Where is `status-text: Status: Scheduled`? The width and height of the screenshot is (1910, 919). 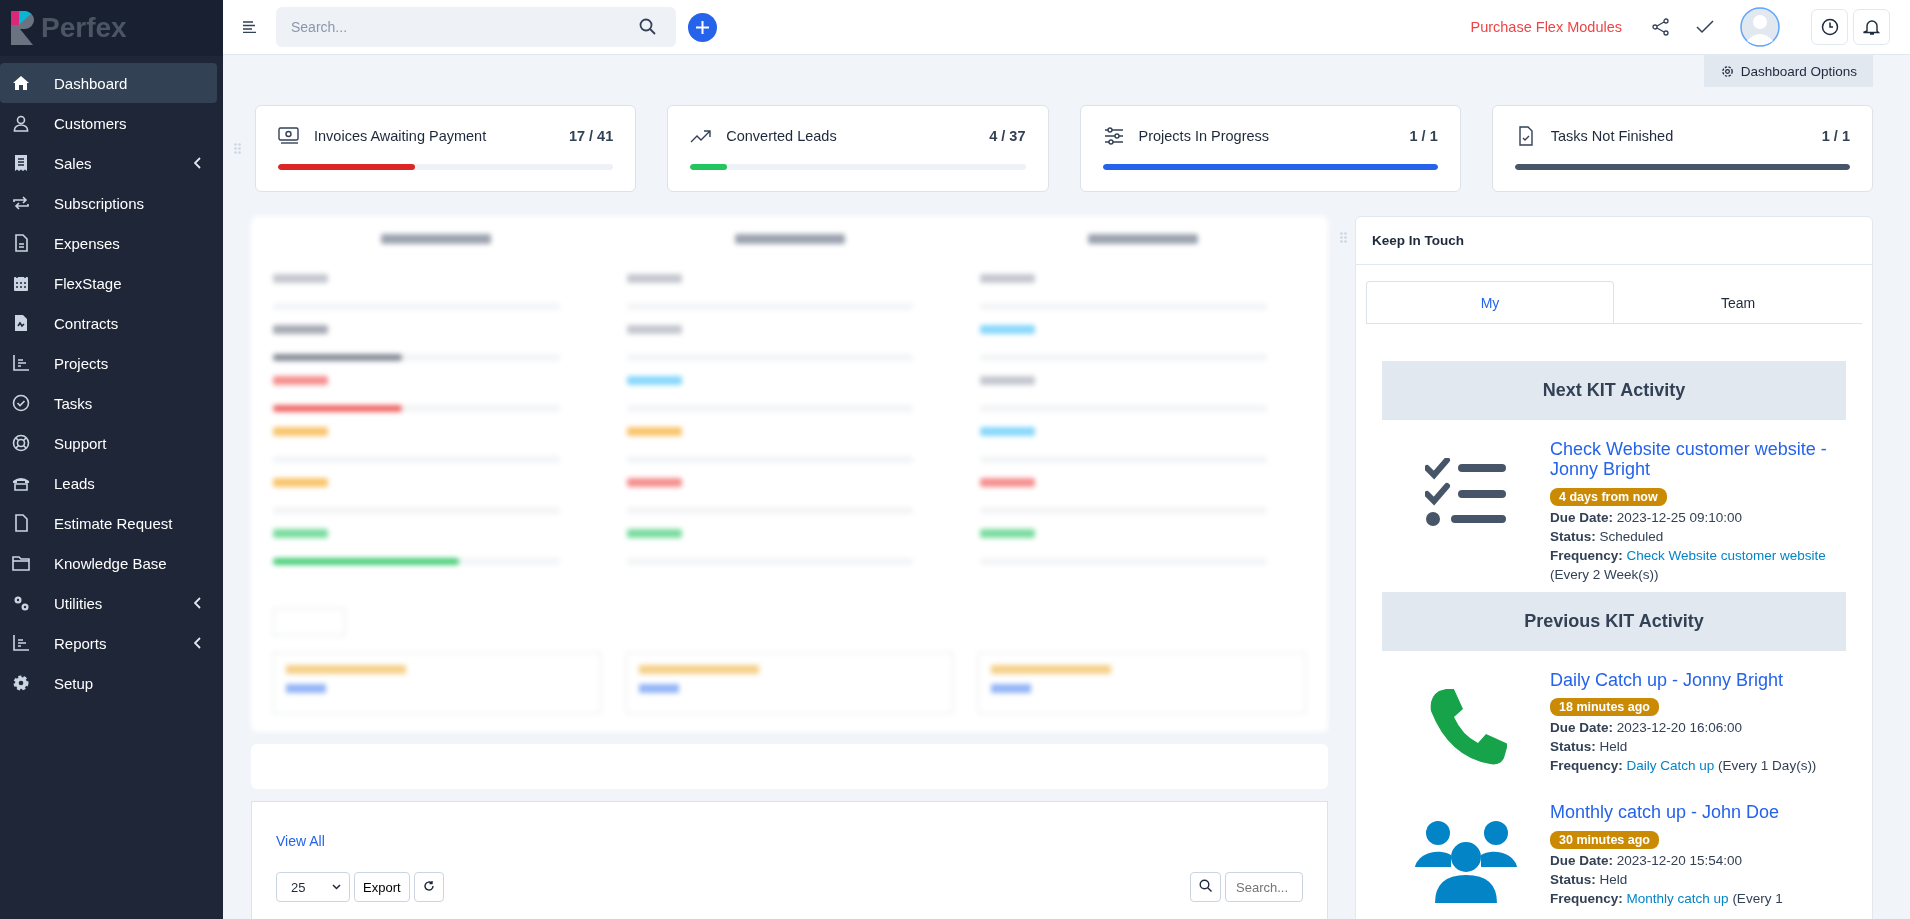
status-text: Status: Scheduled is located at coordinates (1607, 536).